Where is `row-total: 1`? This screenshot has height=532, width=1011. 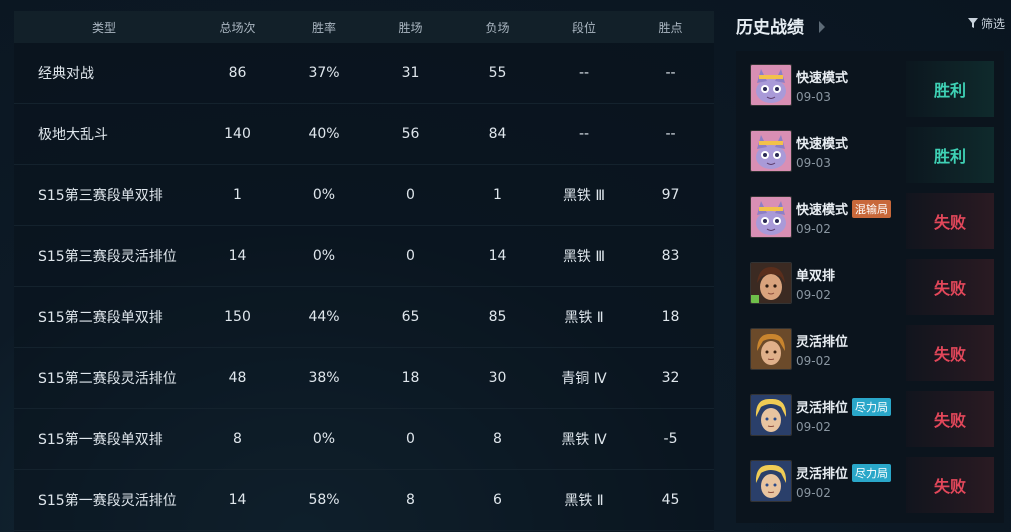
row-total: 1 is located at coordinates (237, 195).